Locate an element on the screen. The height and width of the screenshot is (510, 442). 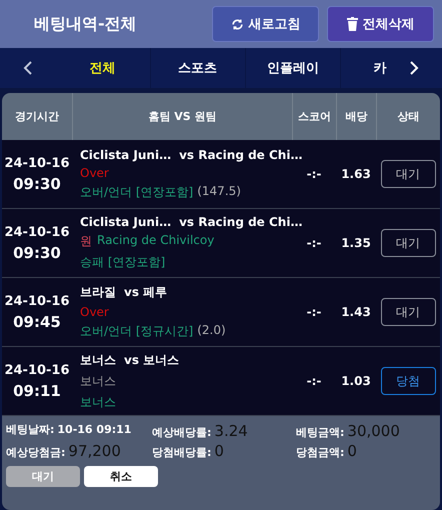
market-text: 오버/언더 [연장포함] is located at coordinates (137, 192).